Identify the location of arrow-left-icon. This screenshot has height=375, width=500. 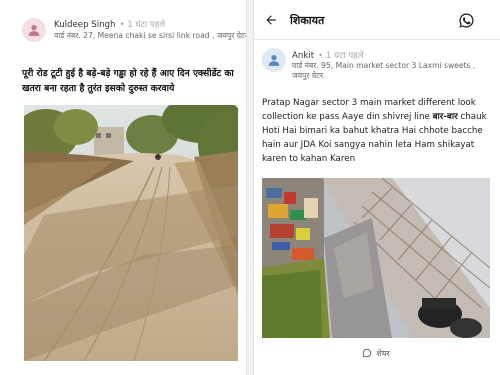
(271, 20).